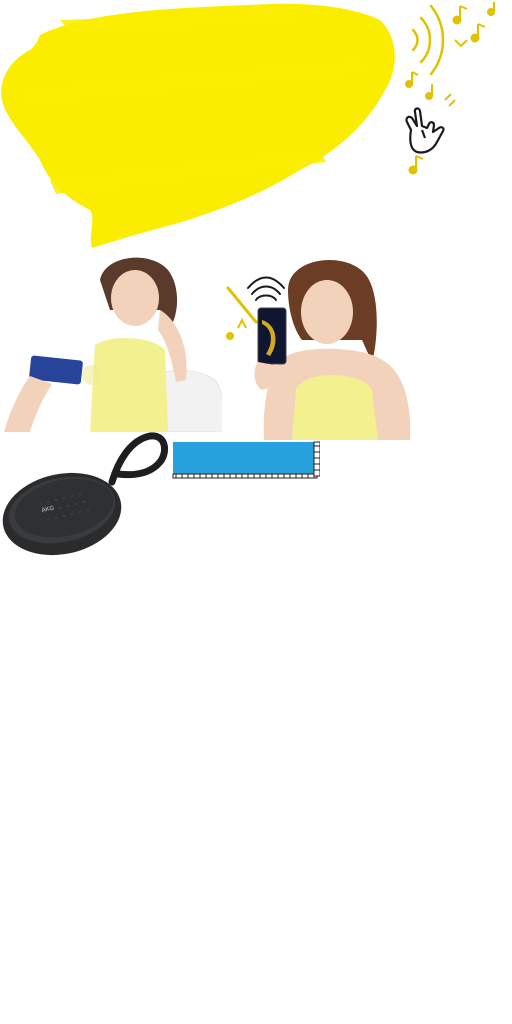 The width and height of the screenshot is (512, 1024). I want to click on left-dress, so click(129, 385).